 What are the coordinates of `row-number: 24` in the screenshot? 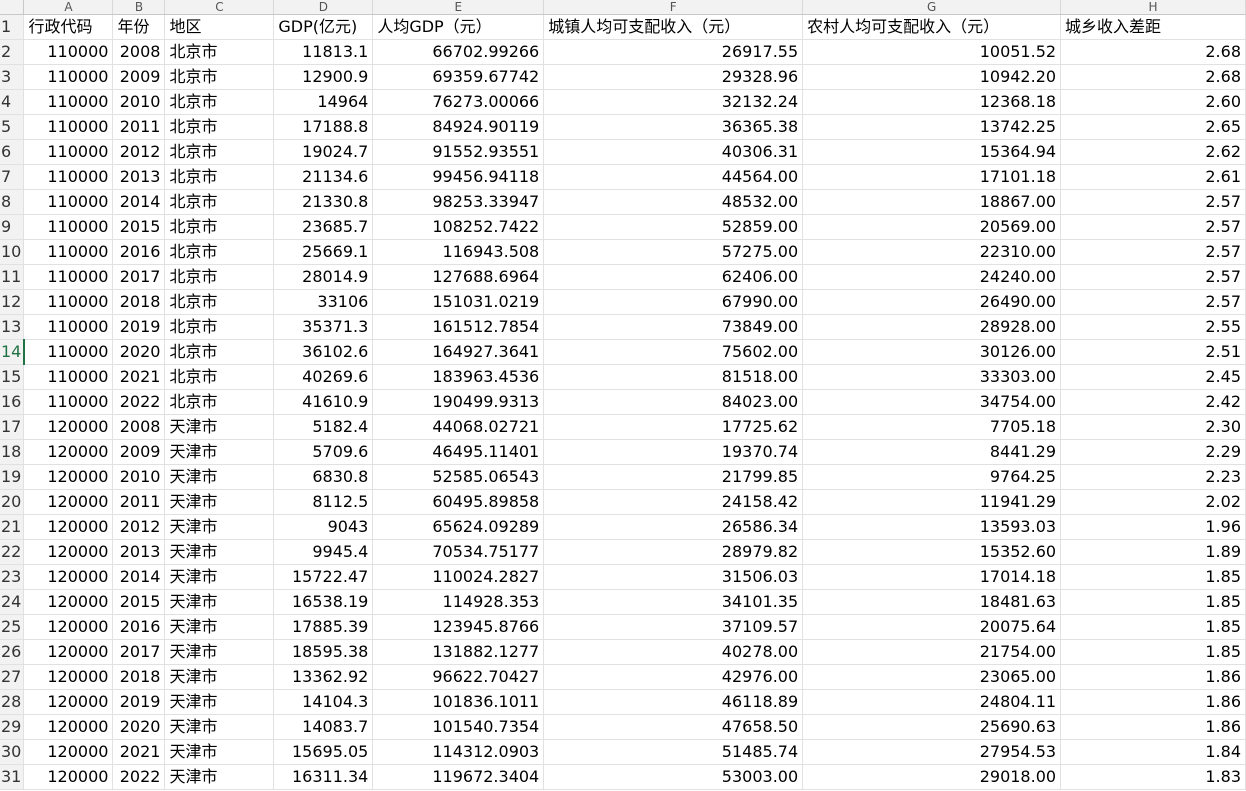 It's located at (12, 602).